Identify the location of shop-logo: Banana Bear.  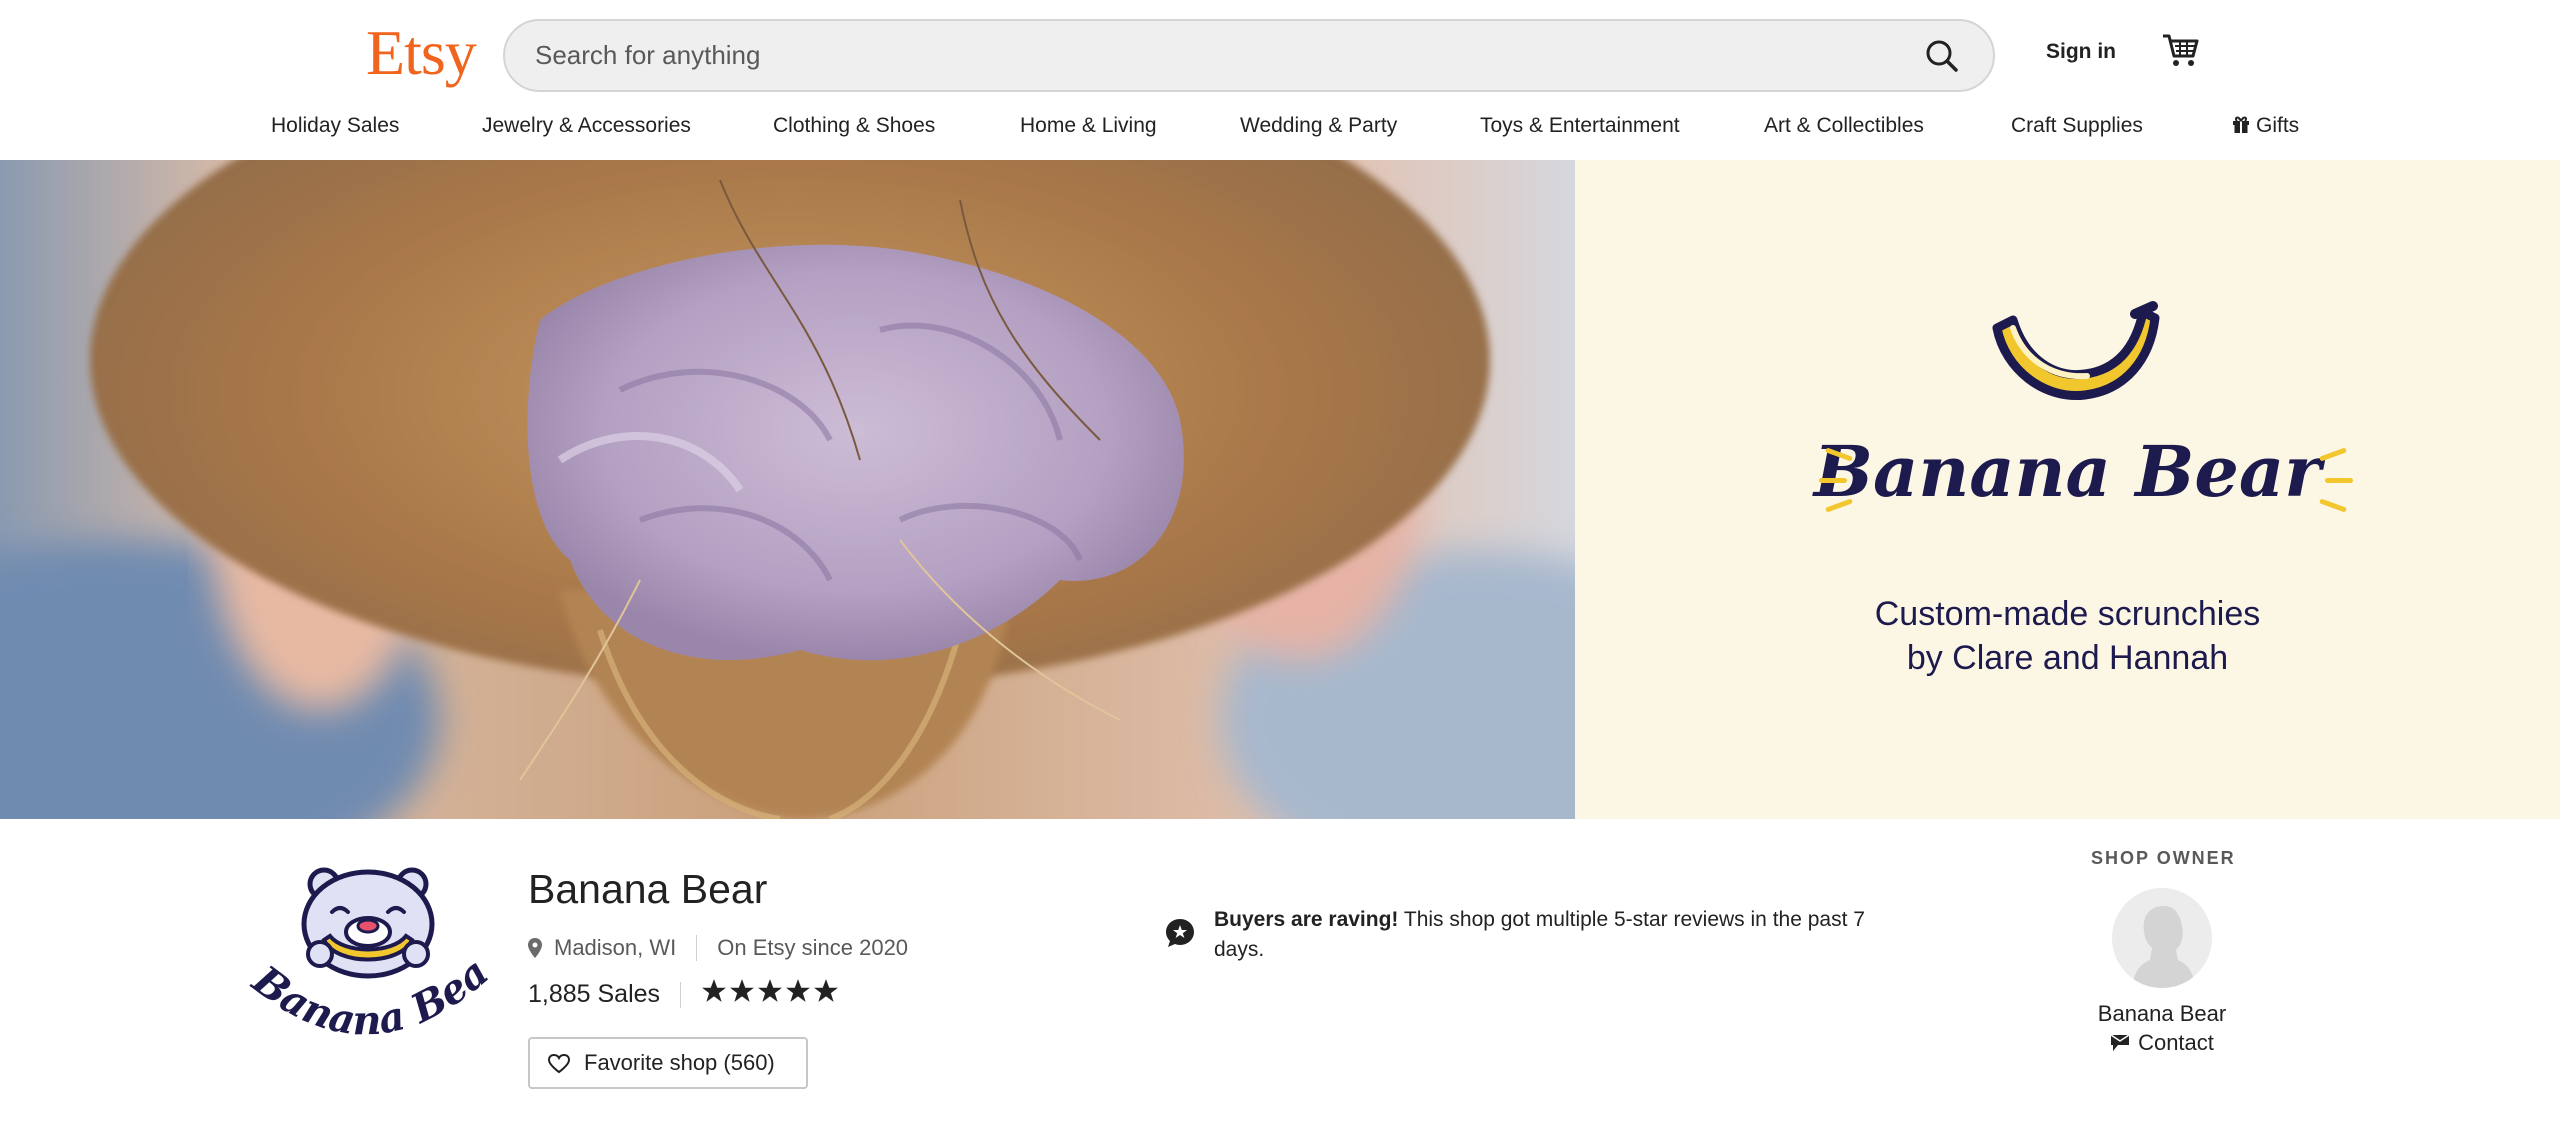
(365, 946).